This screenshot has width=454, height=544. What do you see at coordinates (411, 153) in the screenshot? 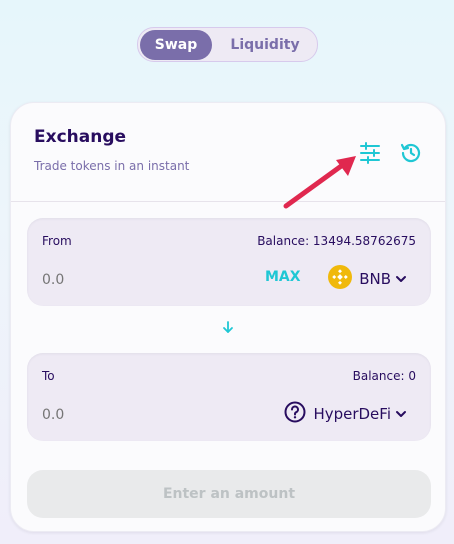
I see `history-icon` at bounding box center [411, 153].